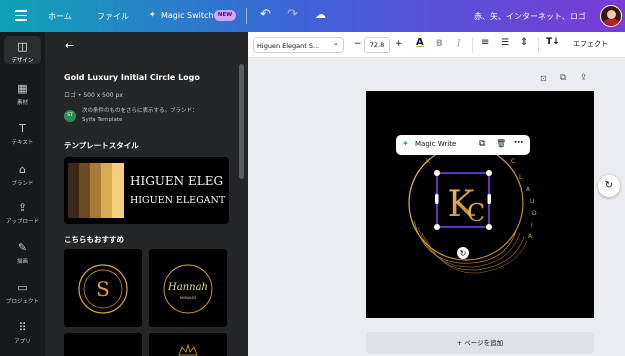 The height and width of the screenshot is (356, 625). What do you see at coordinates (177, 181) in the screenshot?
I see `style-sample-heading: HIGUEN ELEG` at bounding box center [177, 181].